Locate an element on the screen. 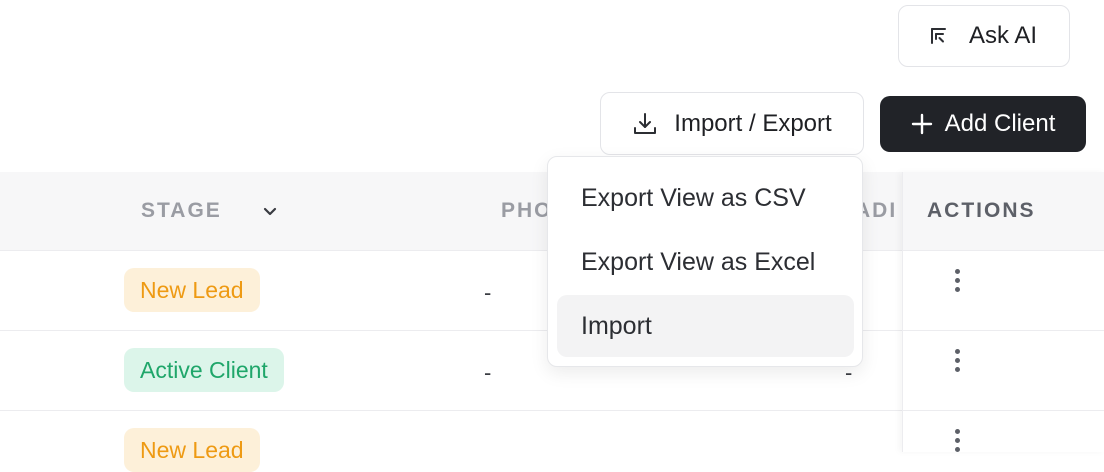  add-client-label: Add Client is located at coordinates (1000, 123).